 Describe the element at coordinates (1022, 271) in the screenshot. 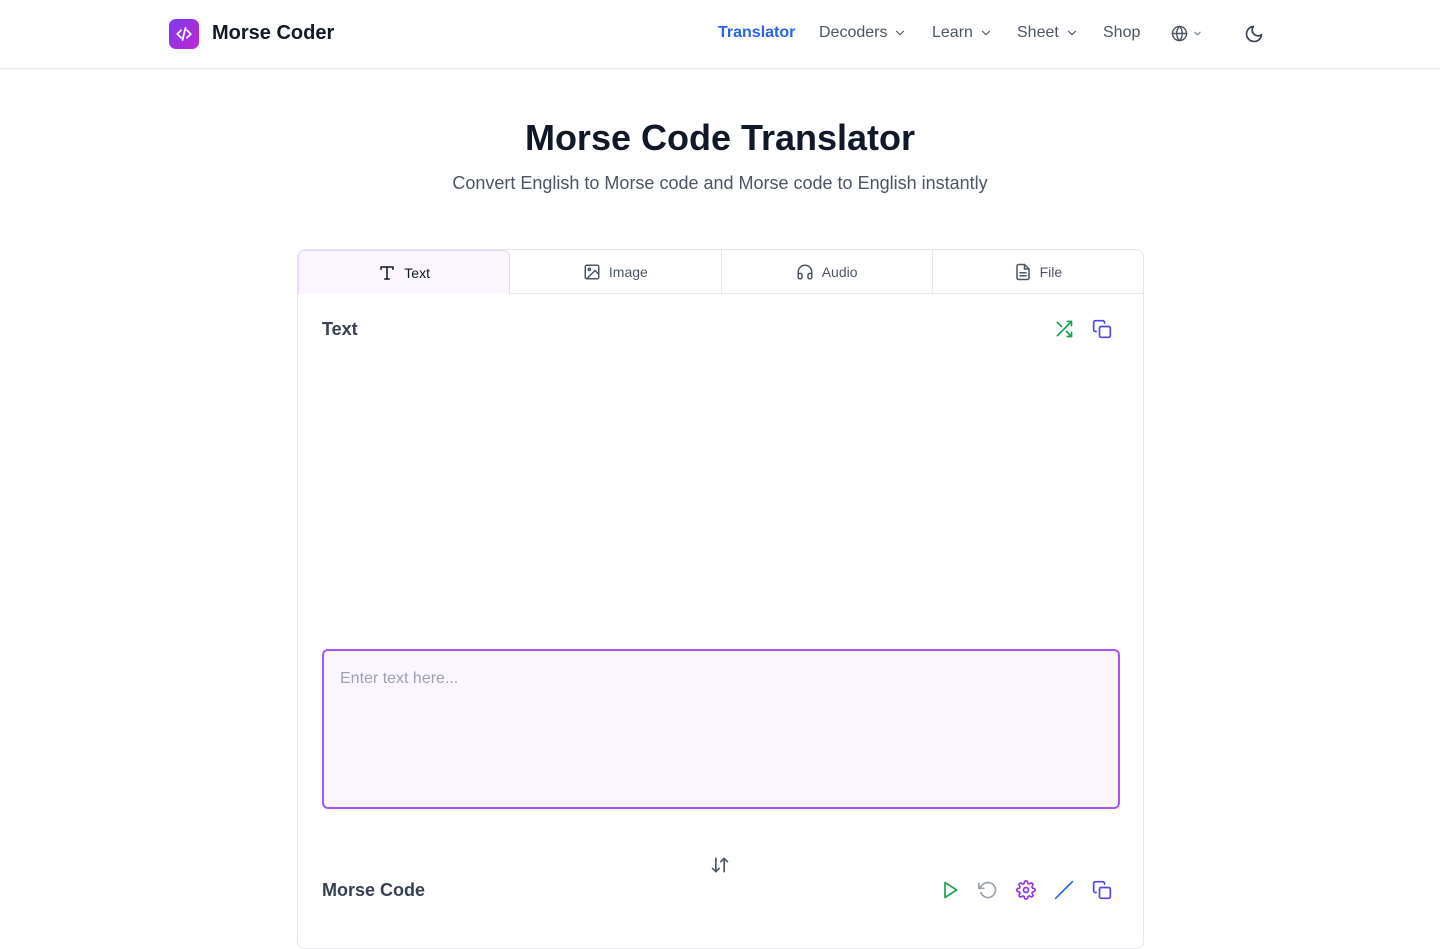

I see `file-icon` at that location.